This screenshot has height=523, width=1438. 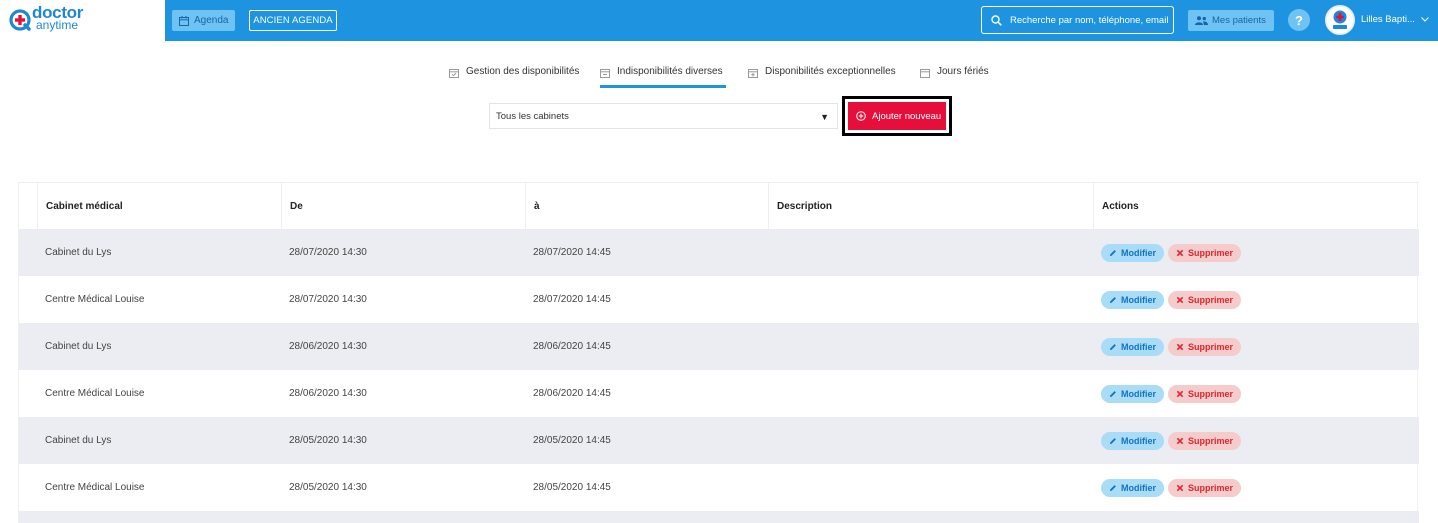 What do you see at coordinates (523, 71) in the screenshot?
I see `tab-label: Gestion des disponibilités` at bounding box center [523, 71].